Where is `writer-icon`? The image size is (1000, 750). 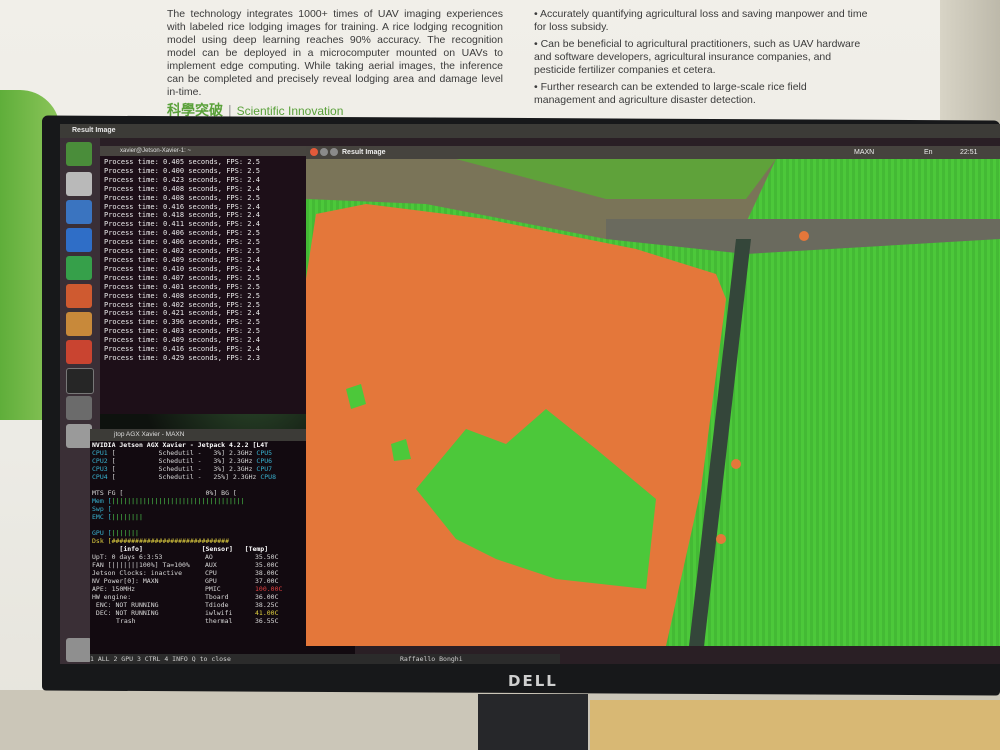 writer-icon is located at coordinates (79, 240).